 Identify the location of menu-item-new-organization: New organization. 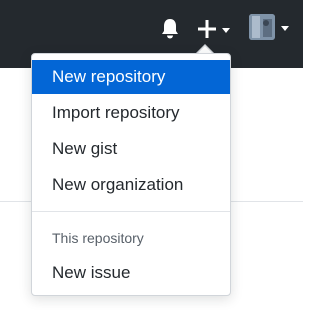
(131, 185).